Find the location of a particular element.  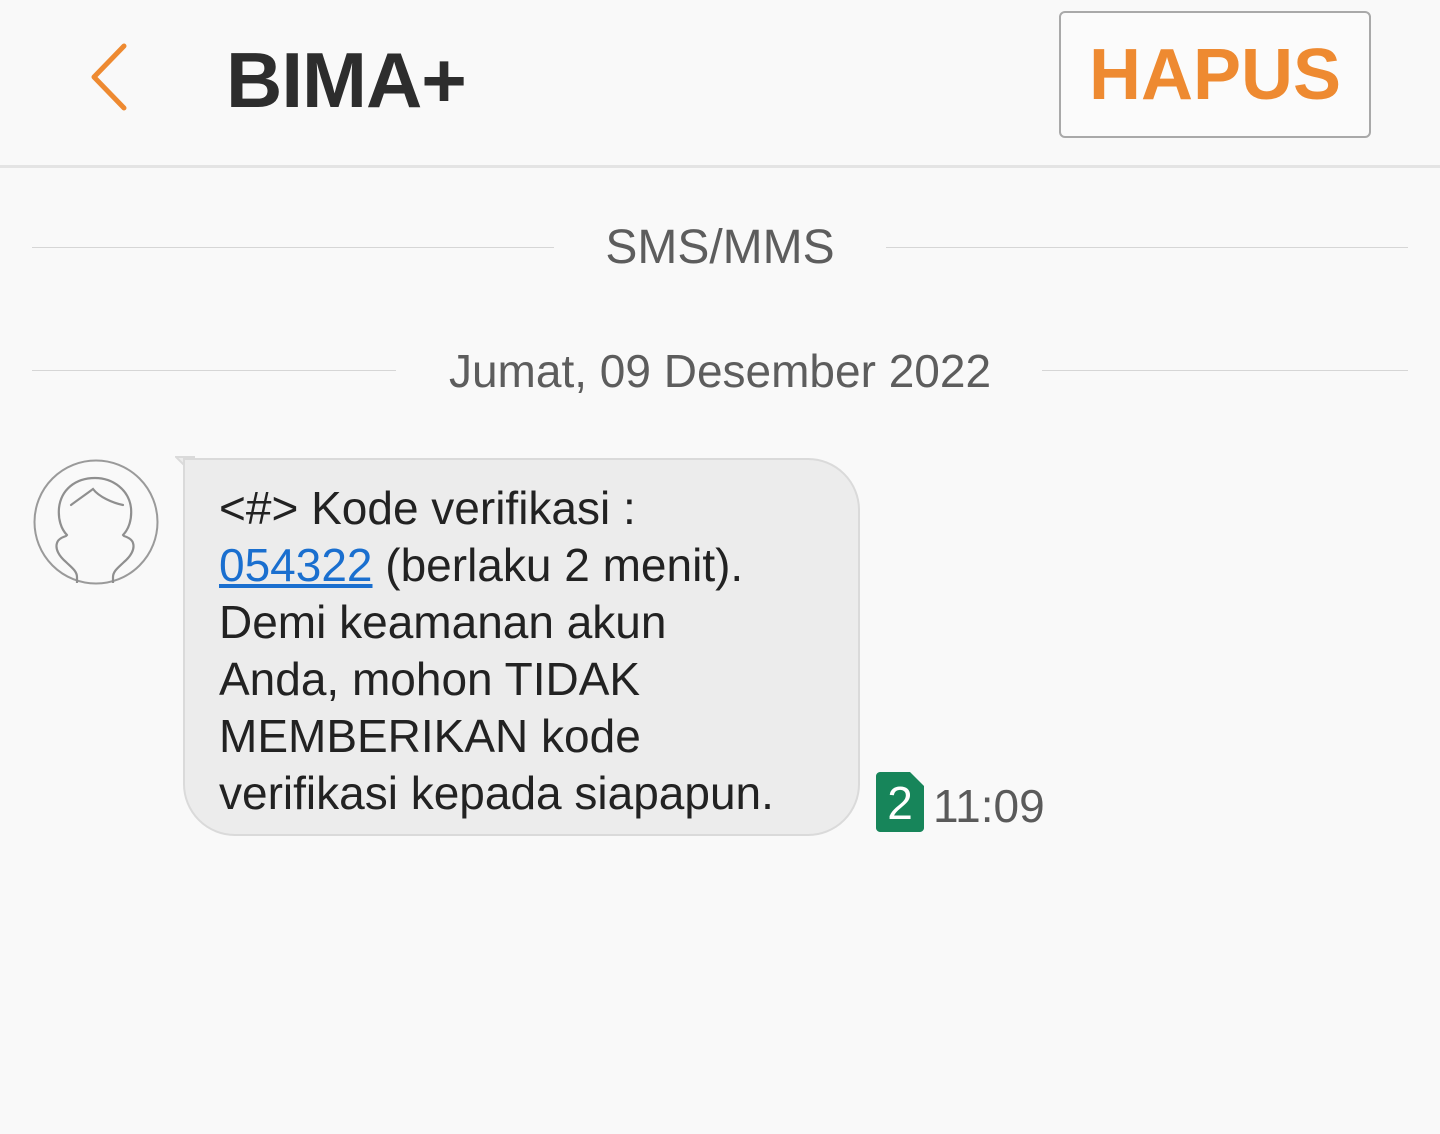

app-header: BIMA+ HAPUS is located at coordinates (720, 84).